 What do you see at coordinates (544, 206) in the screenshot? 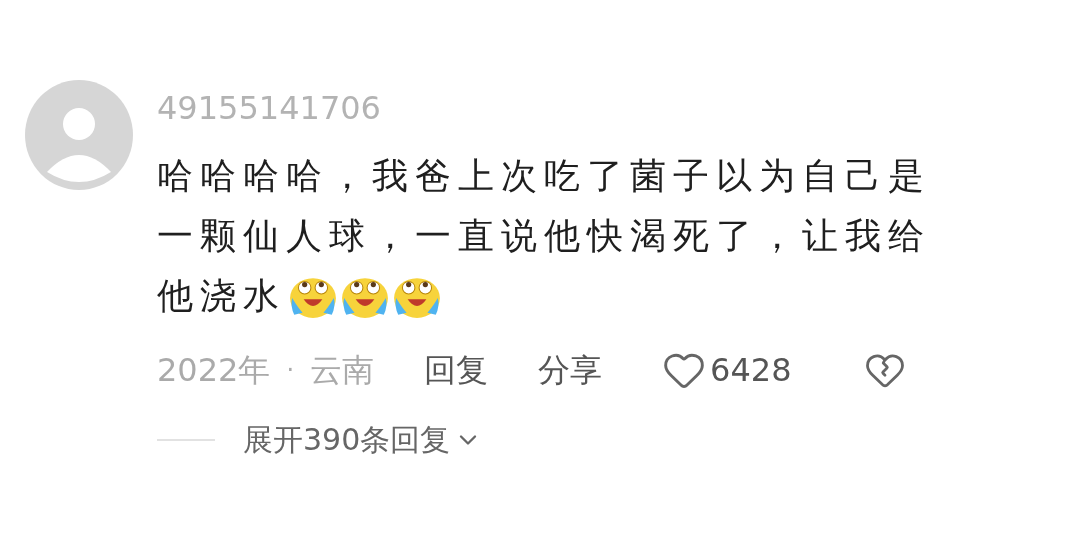
I see `comment-text: 哈哈哈哈，我爸上次吃了菌子以为自己是 一颗仙人球，一直说他快渴死了，让我给` at bounding box center [544, 206].